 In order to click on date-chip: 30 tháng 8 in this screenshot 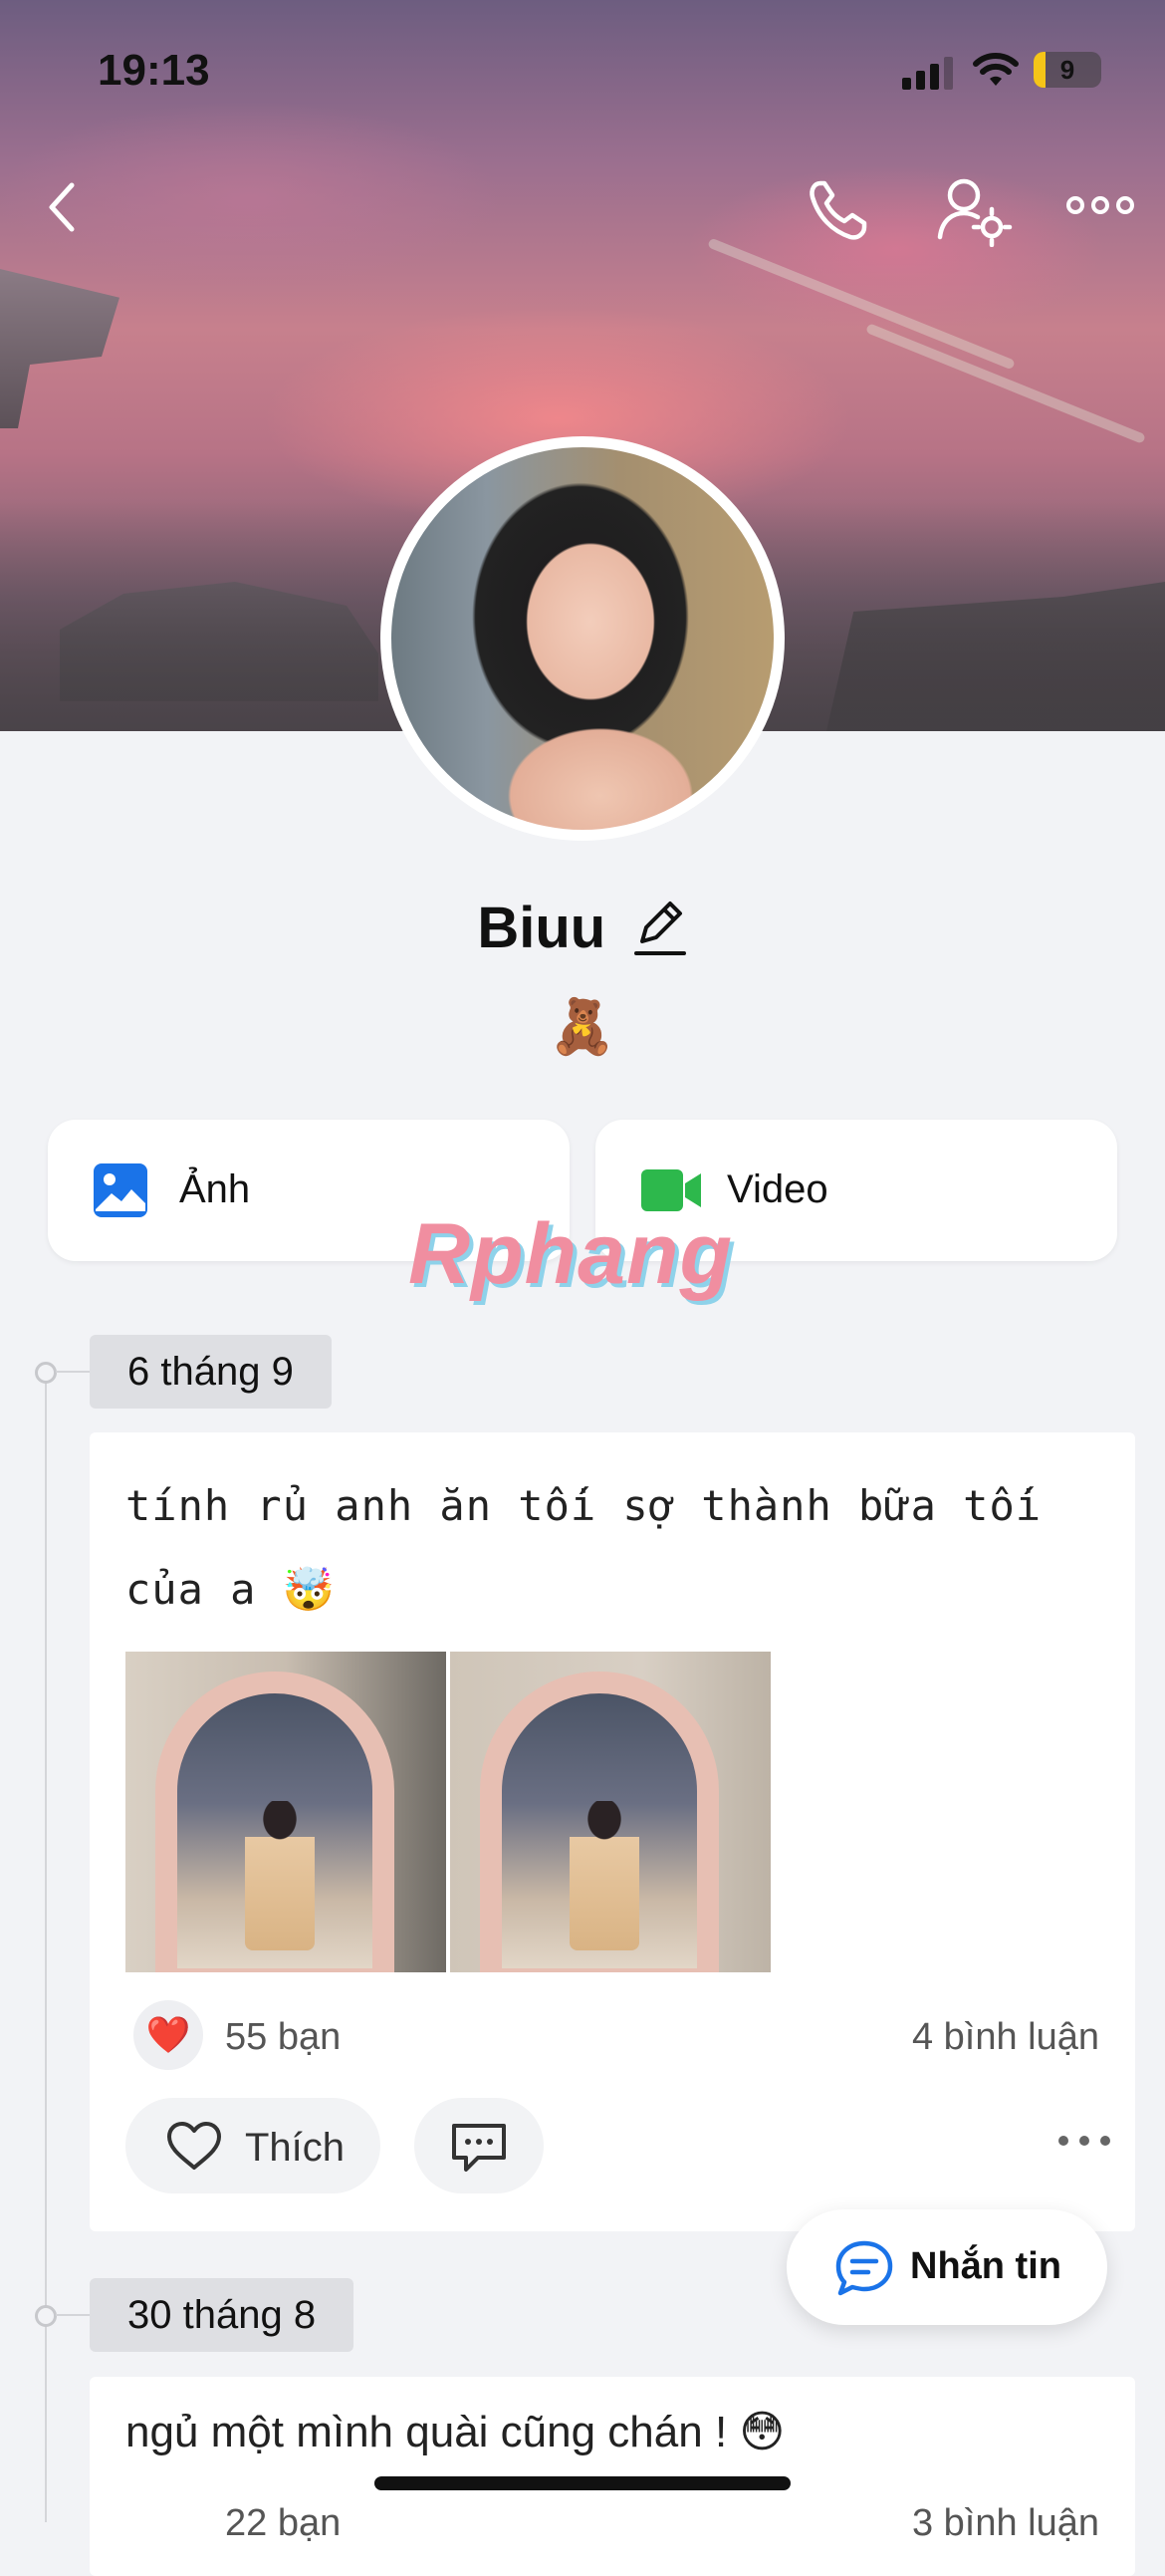, I will do `click(222, 2315)`.